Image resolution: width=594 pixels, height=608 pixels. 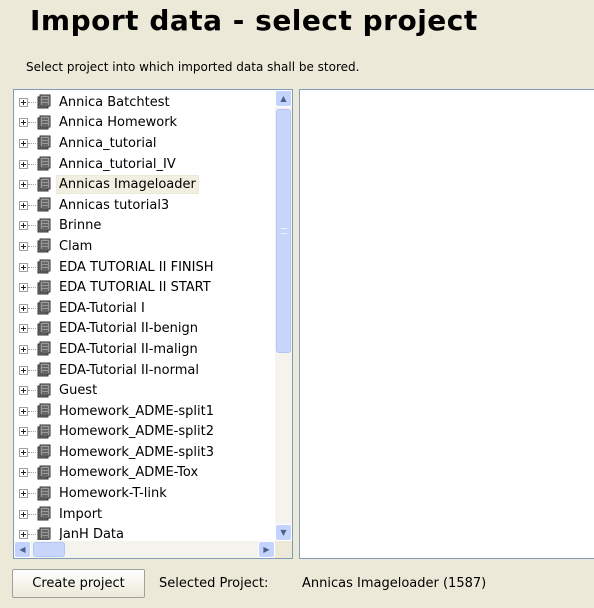 I want to click on tree-item: Annica Homework, so click(x=144, y=123).